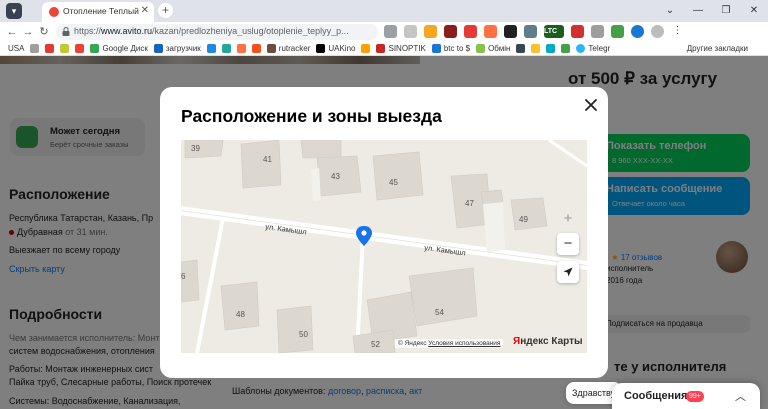 The width and height of the screenshot is (768, 409). I want to click on building-number: 50, so click(303, 334).